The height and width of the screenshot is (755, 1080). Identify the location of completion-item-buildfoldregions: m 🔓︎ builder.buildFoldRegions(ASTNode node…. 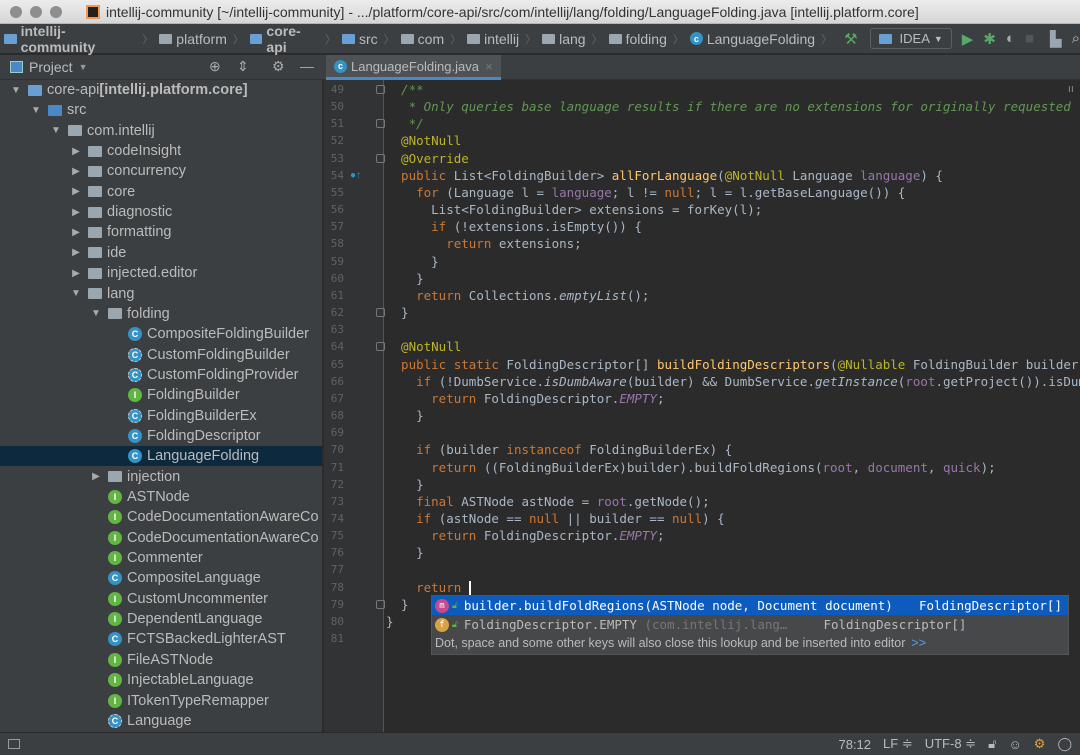
(750, 605).